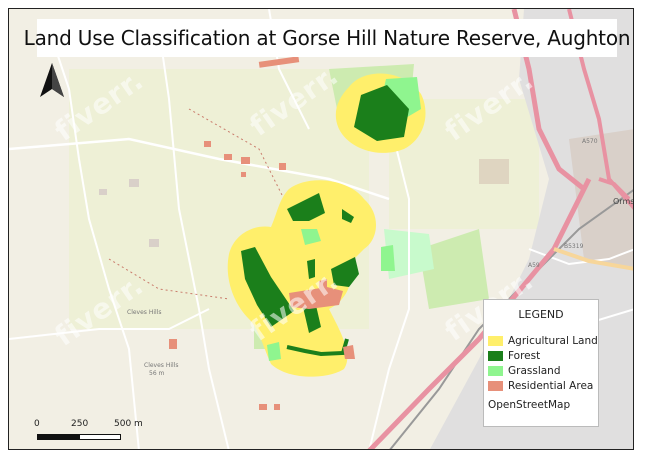 This screenshot has height=459, width=650. What do you see at coordinates (274, 351) in the screenshot?
I see `grassland-south` at bounding box center [274, 351].